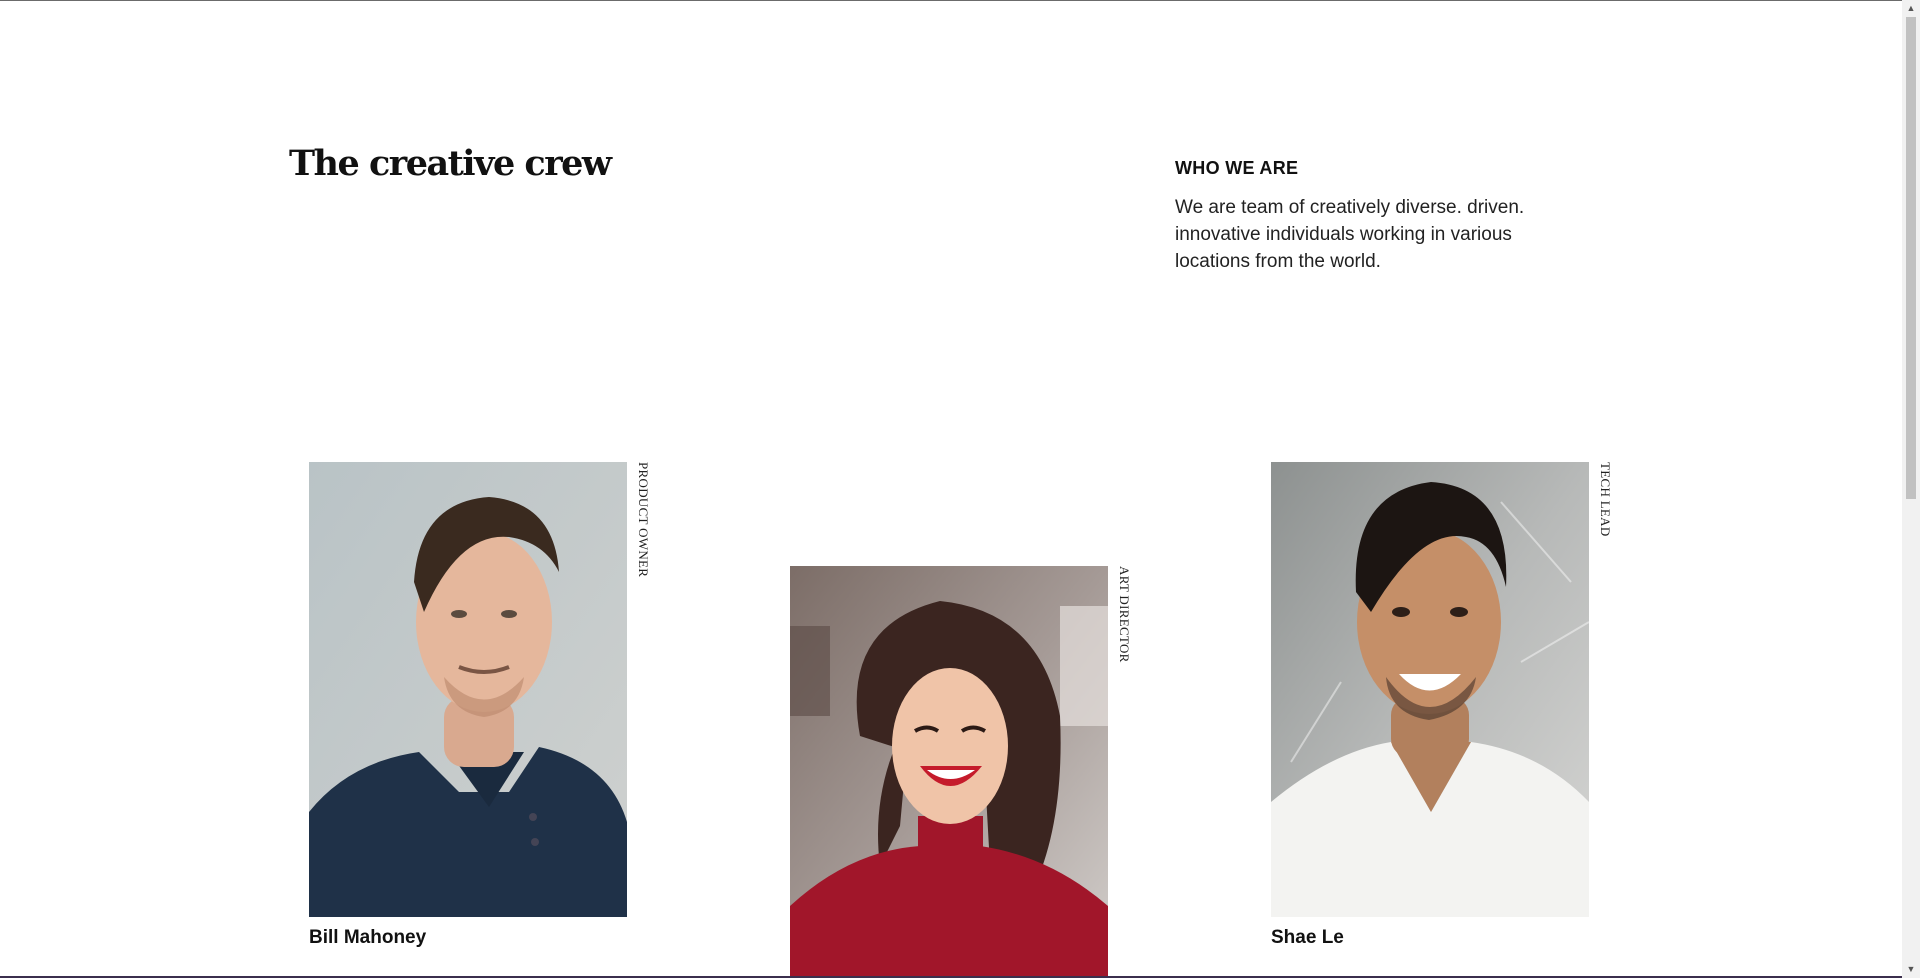  I want to click on team-member-name: Shae Le, so click(1307, 937).